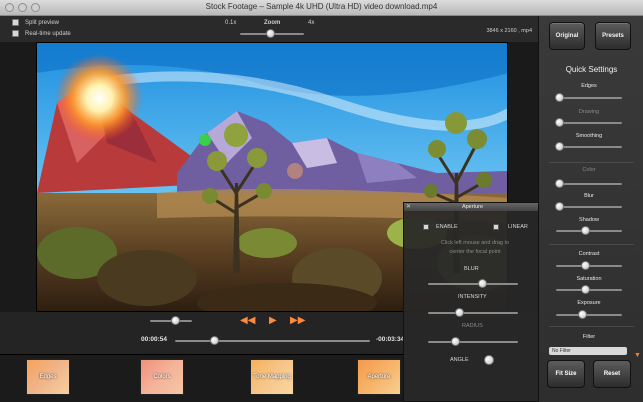 This screenshot has height=402, width=643. What do you see at coordinates (589, 86) in the screenshot?
I see `edges-label: Edges` at bounding box center [589, 86].